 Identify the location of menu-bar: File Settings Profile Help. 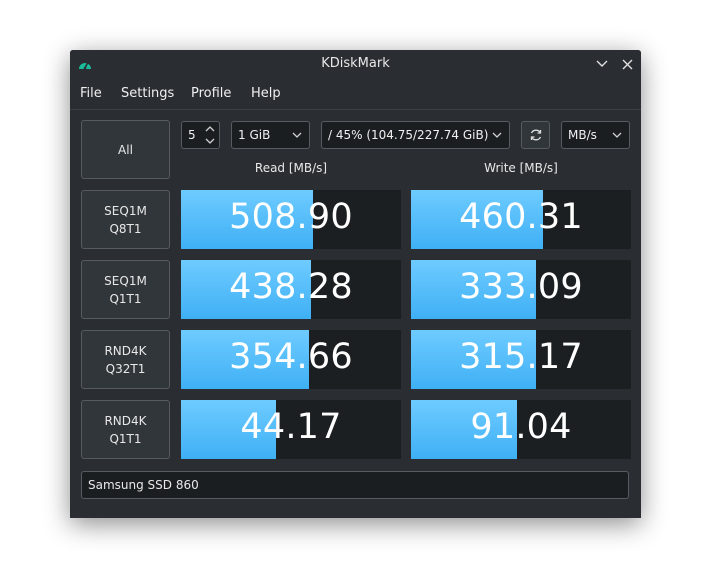
(355, 94).